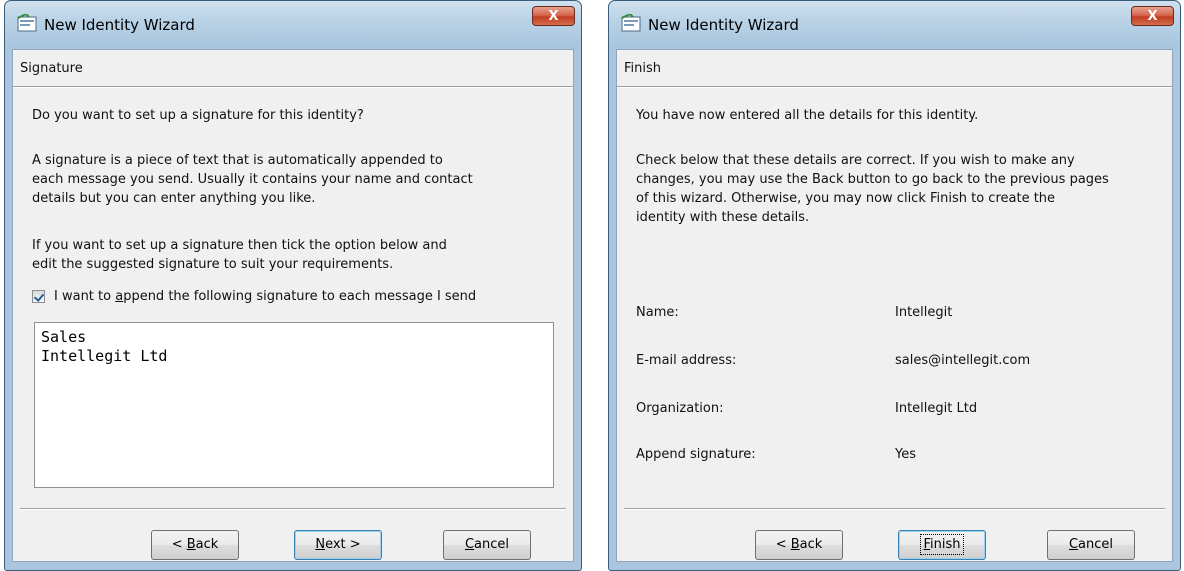 This screenshot has height=571, width=1184. Describe the element at coordinates (51, 68) in the screenshot. I see `page-title: Signature` at that location.